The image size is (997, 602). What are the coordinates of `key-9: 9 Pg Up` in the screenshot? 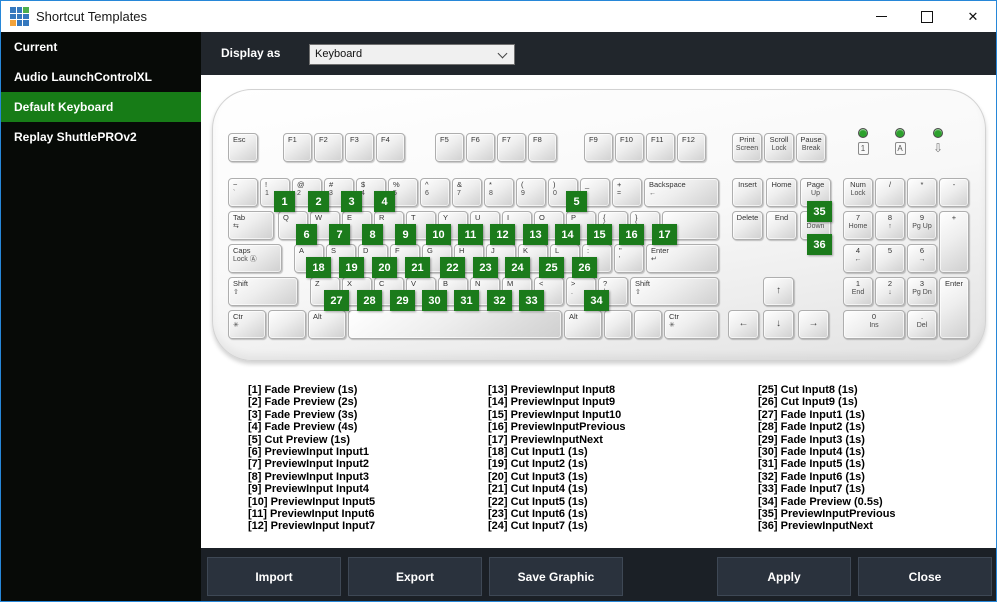 It's located at (922, 225).